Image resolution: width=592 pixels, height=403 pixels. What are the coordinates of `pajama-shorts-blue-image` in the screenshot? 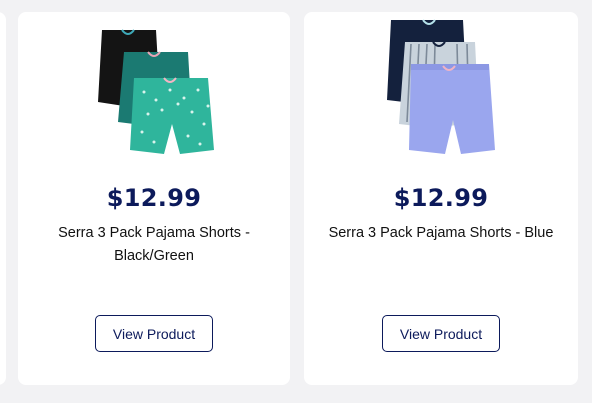 It's located at (441, 86).